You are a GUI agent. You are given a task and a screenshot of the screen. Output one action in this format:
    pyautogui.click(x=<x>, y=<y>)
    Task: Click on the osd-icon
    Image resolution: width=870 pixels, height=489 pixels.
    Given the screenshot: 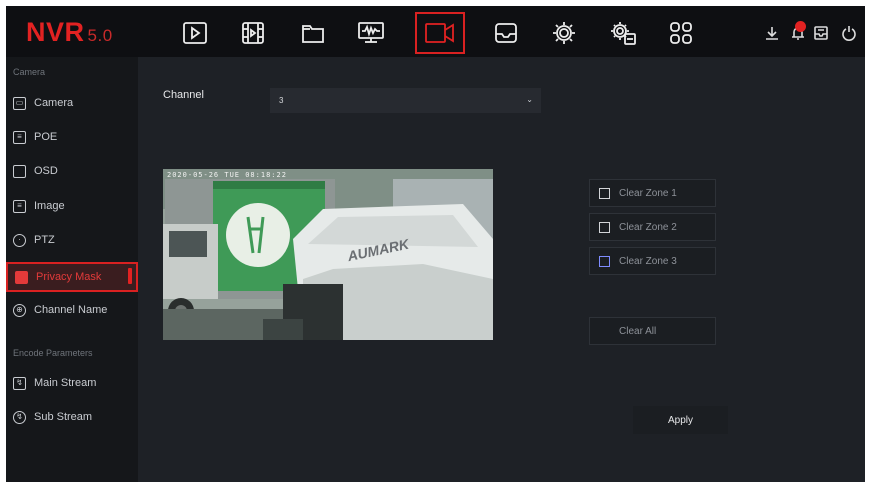 What is the action you would take?
    pyautogui.click(x=19, y=171)
    